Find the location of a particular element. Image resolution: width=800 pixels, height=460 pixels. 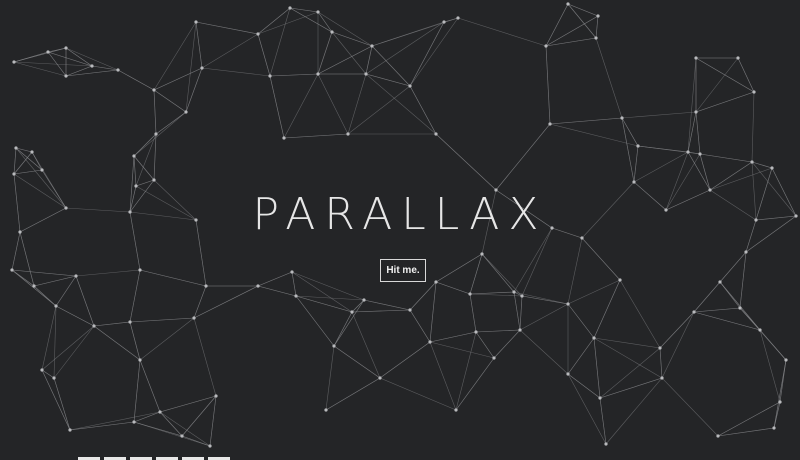

hit-me-button: Hit me. is located at coordinates (403, 270).